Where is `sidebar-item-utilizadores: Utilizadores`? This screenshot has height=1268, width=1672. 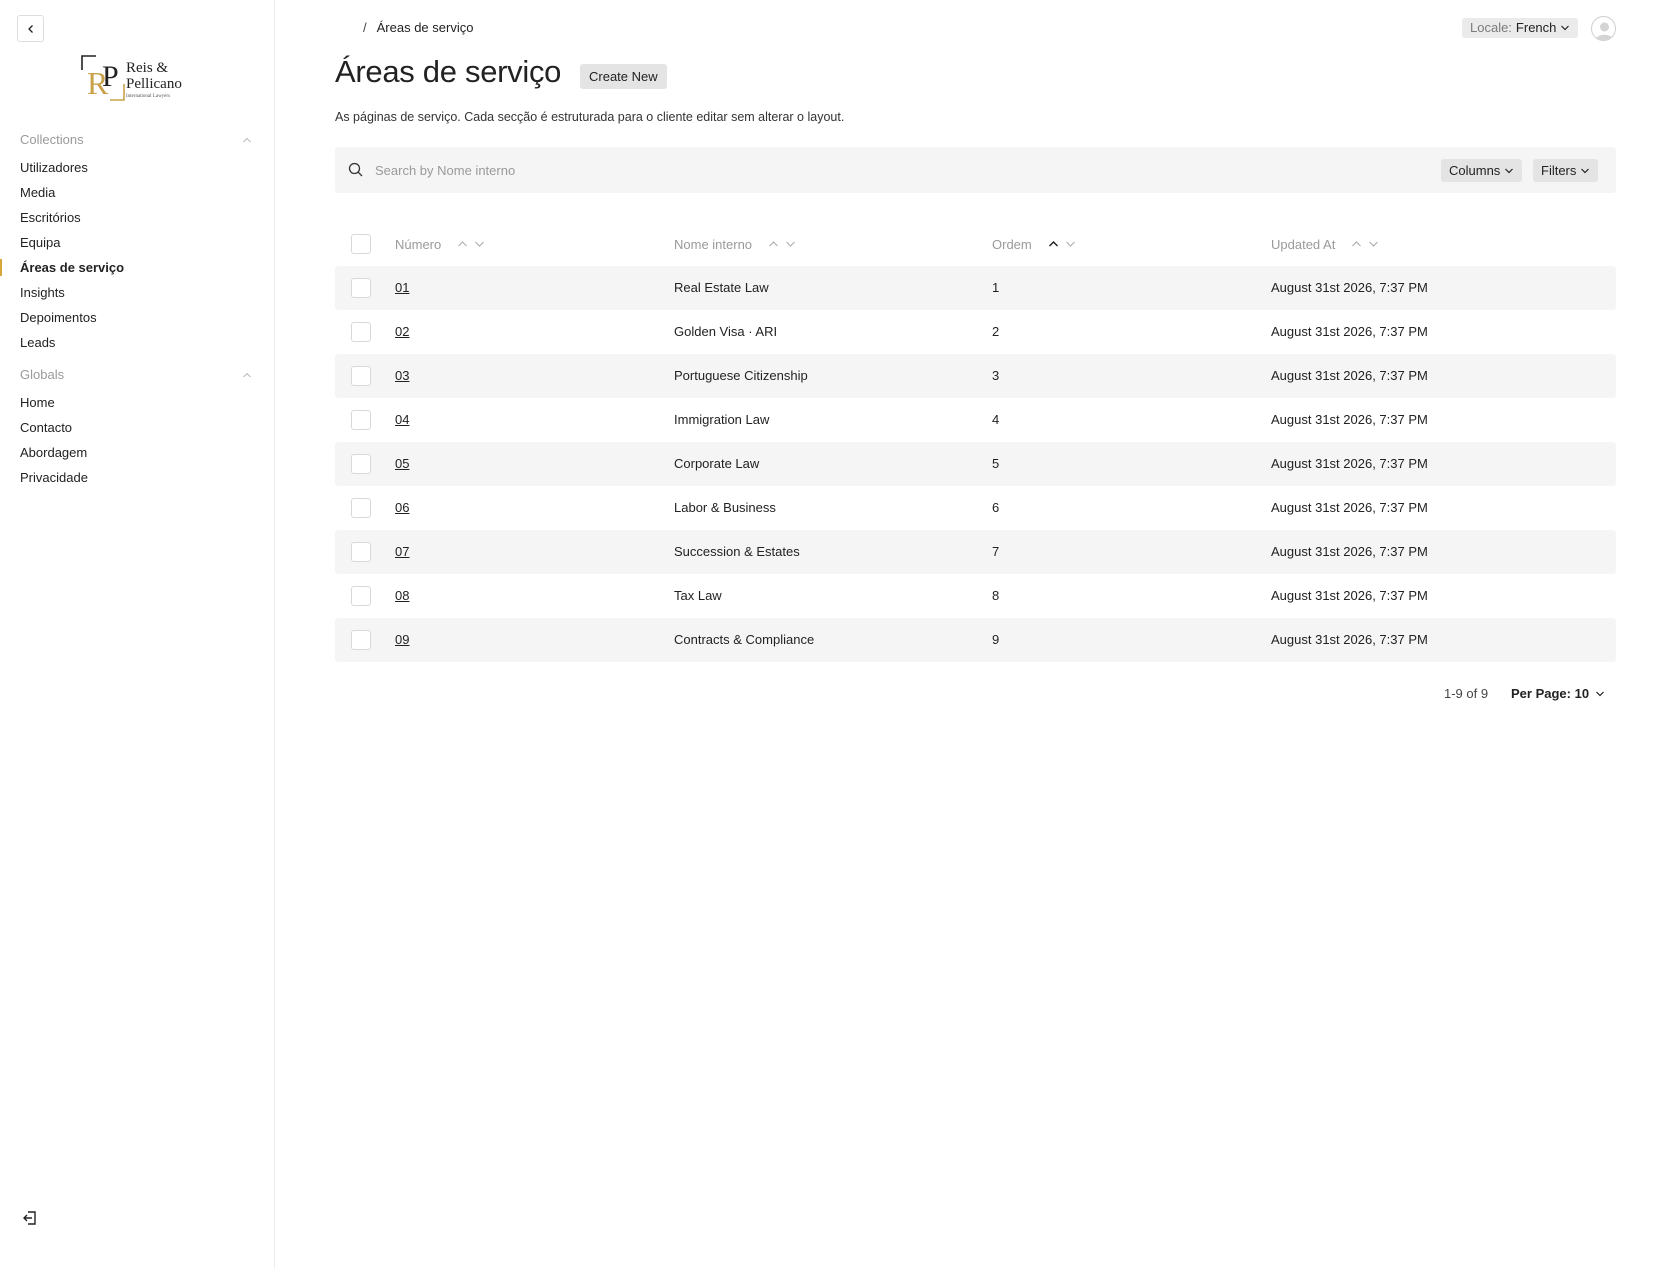
sidebar-item-utilizadores: Utilizadores is located at coordinates (137, 167).